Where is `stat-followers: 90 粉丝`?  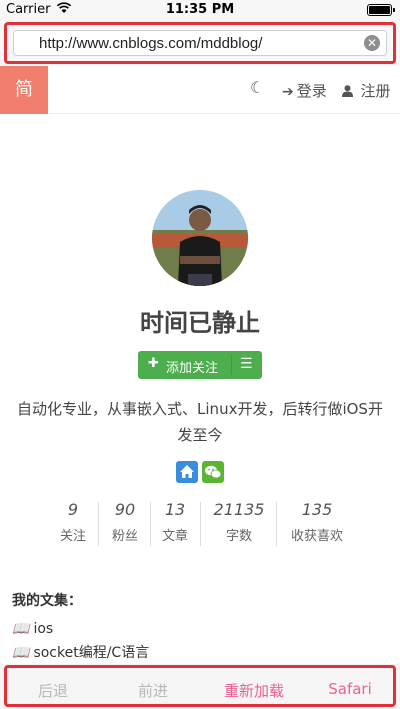 stat-followers: 90 粉丝 is located at coordinates (125, 524).